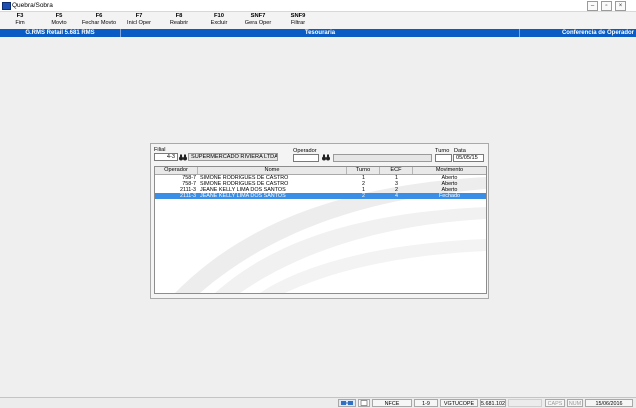 This screenshot has width=636, height=408. What do you see at coordinates (620, 6) in the screenshot?
I see `close-button: ×` at bounding box center [620, 6].